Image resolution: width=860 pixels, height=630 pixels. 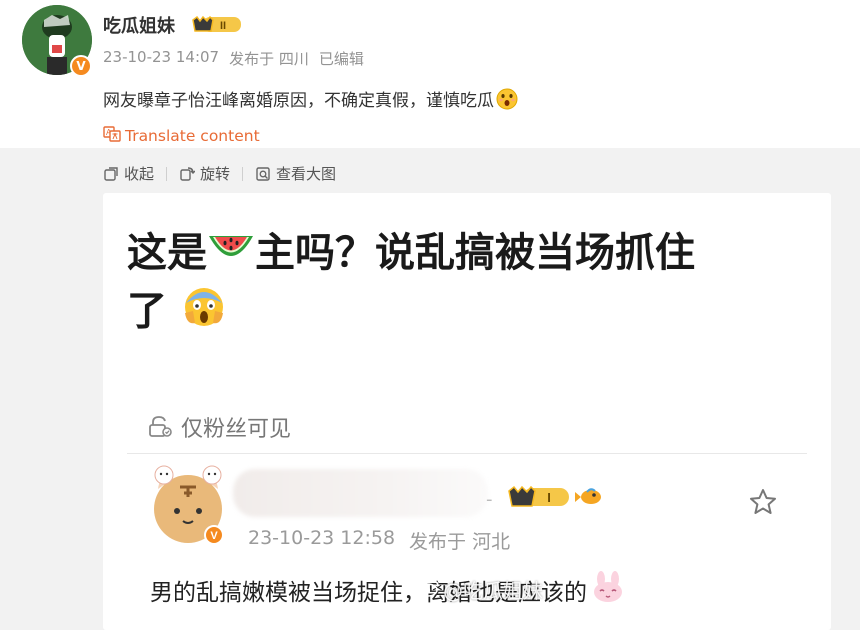 What do you see at coordinates (555, 497) in the screenshot?
I see `commenter-badges: I` at bounding box center [555, 497].